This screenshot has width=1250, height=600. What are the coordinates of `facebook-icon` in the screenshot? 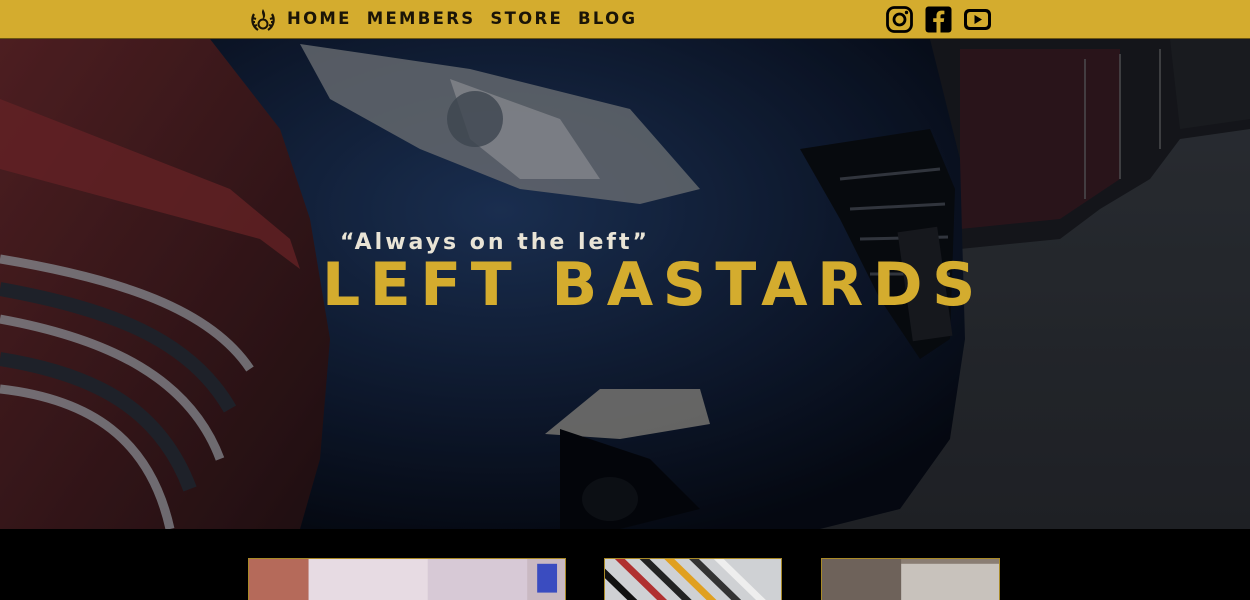 It's located at (938, 19).